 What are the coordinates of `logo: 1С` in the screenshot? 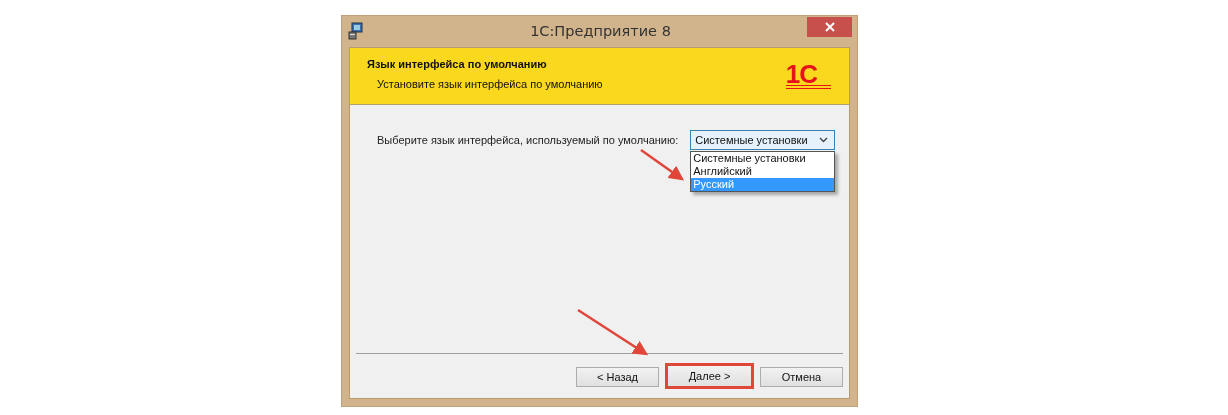 It's located at (808, 76).